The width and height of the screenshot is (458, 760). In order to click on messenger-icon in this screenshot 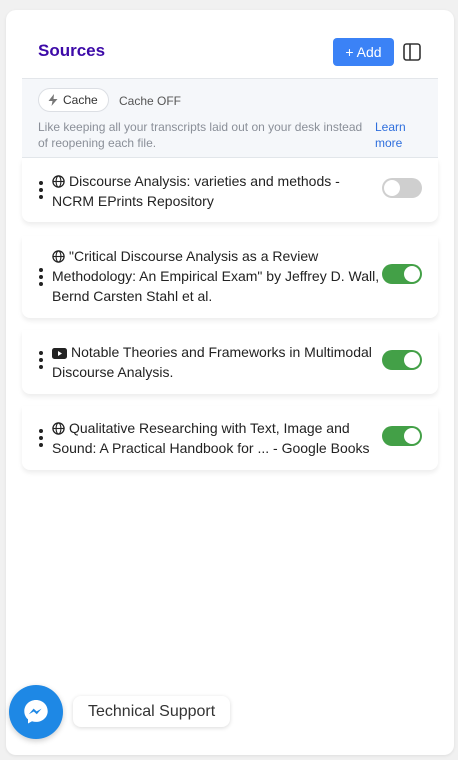, I will do `click(36, 712)`.